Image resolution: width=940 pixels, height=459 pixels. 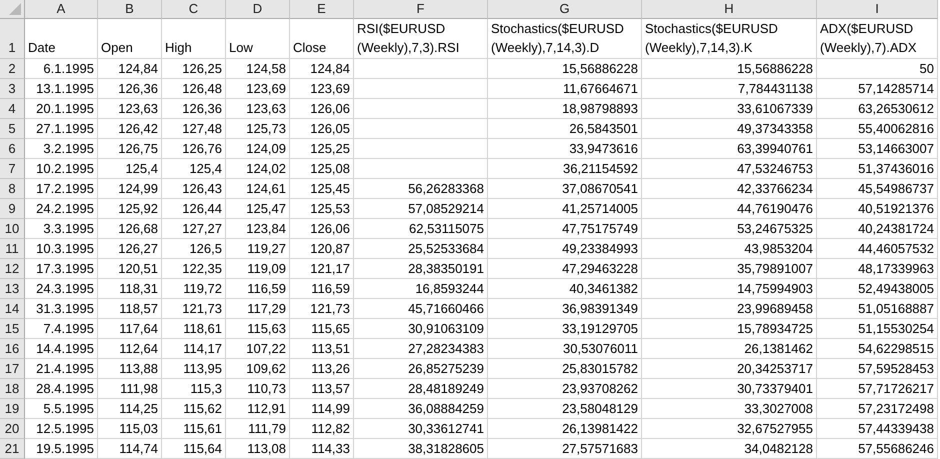 What do you see at coordinates (194, 349) in the screenshot?
I see `table-cell: 114,17` at bounding box center [194, 349].